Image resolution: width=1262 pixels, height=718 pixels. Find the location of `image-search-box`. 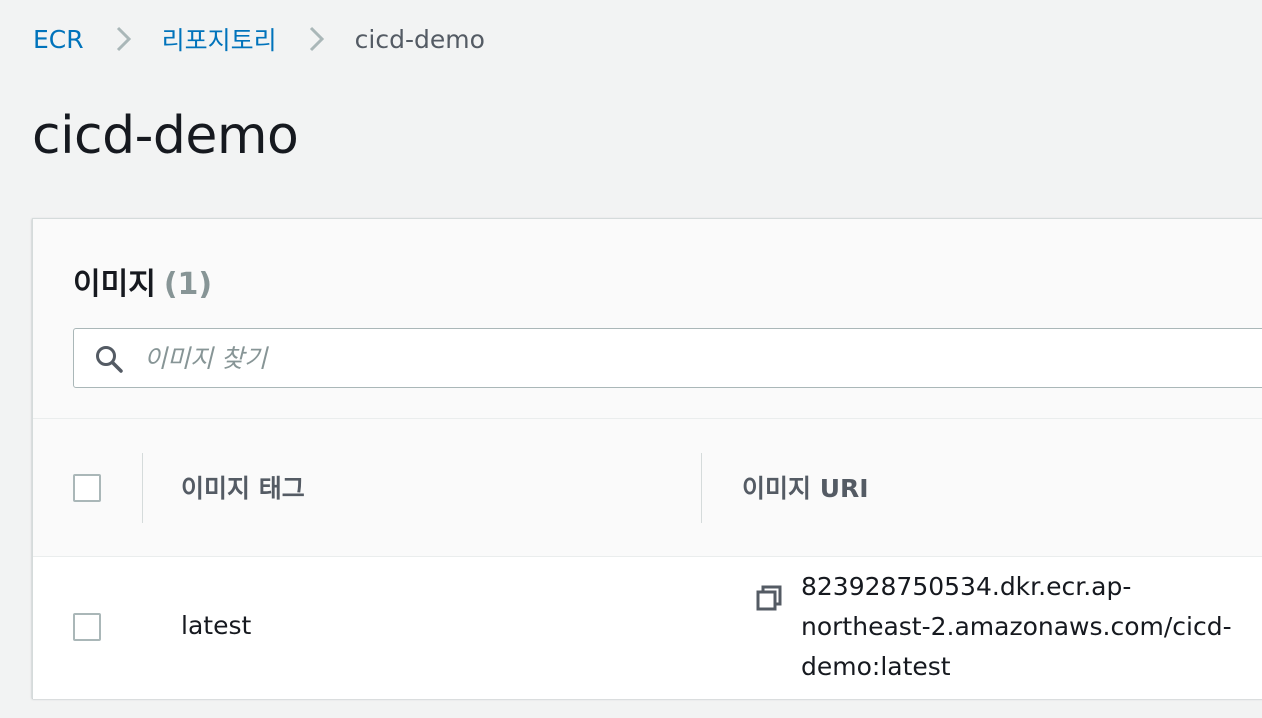

image-search-box is located at coordinates (667, 358).